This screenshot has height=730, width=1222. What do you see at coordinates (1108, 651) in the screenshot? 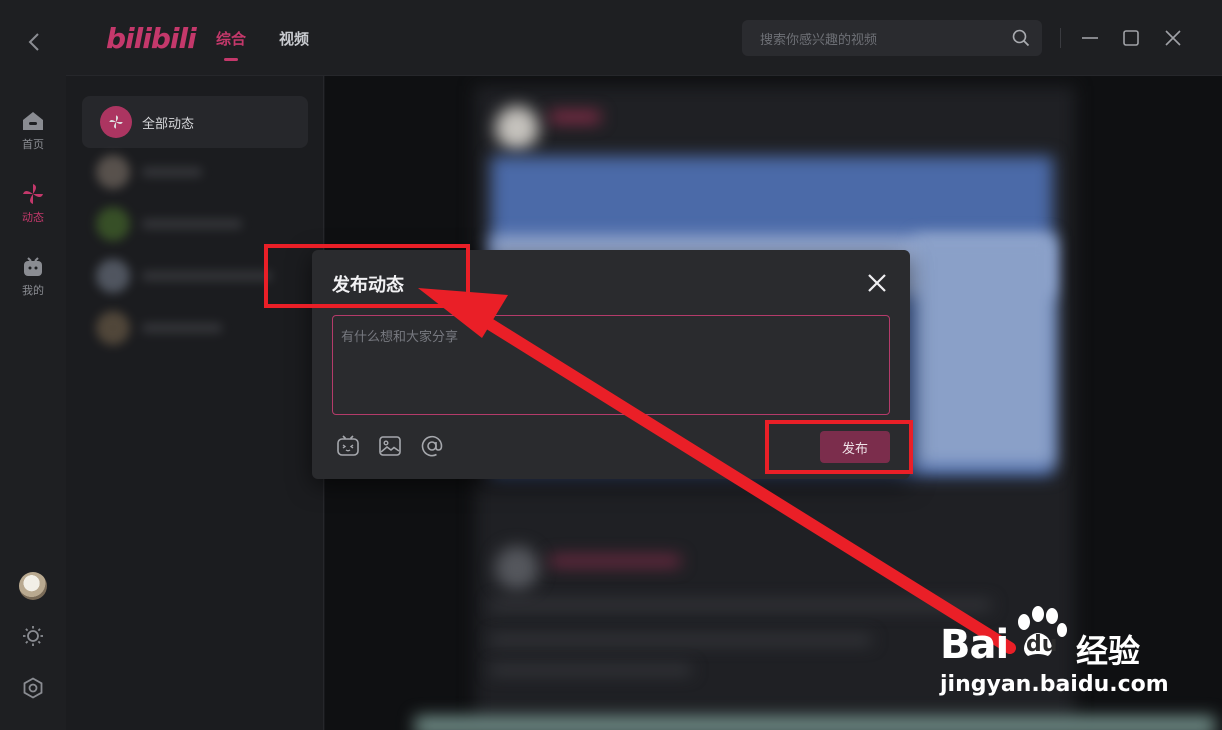
I see `watermark-cn: 经验` at bounding box center [1108, 651].